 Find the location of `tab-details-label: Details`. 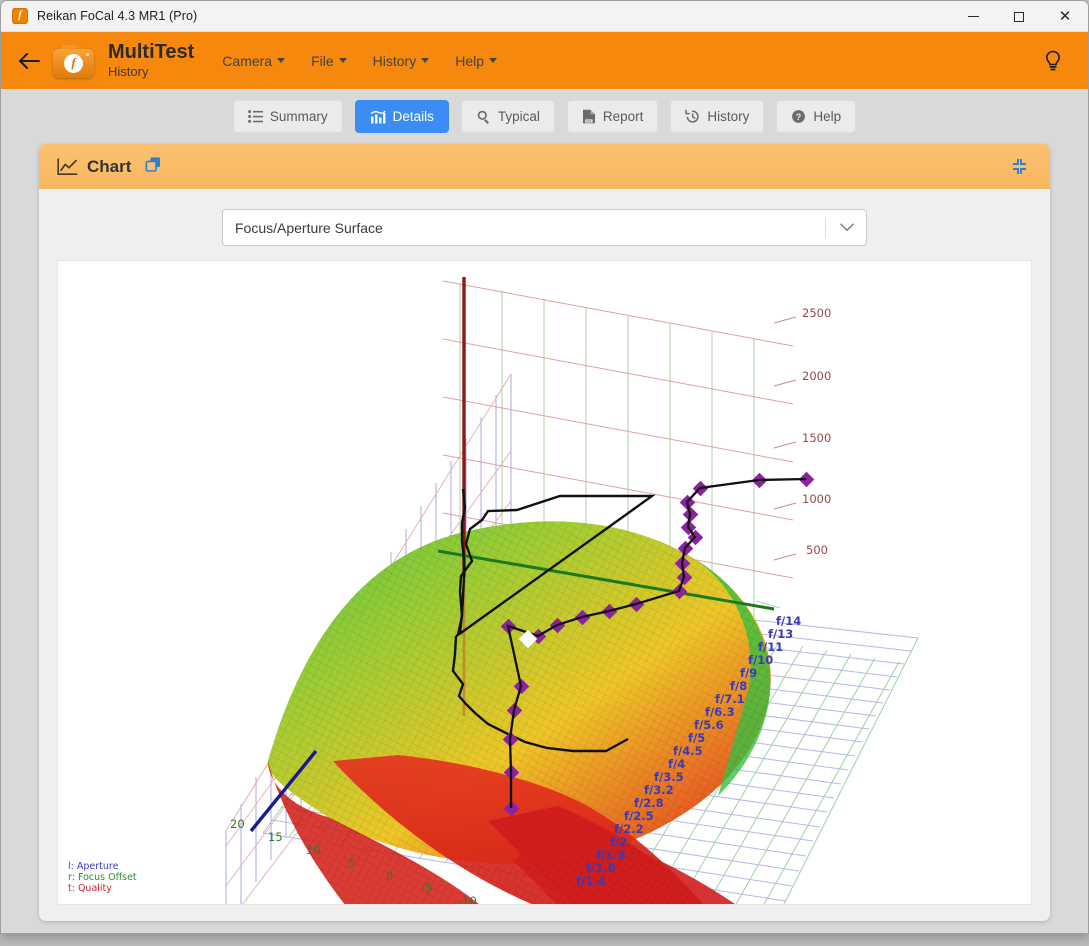

tab-details-label: Details is located at coordinates (413, 116).